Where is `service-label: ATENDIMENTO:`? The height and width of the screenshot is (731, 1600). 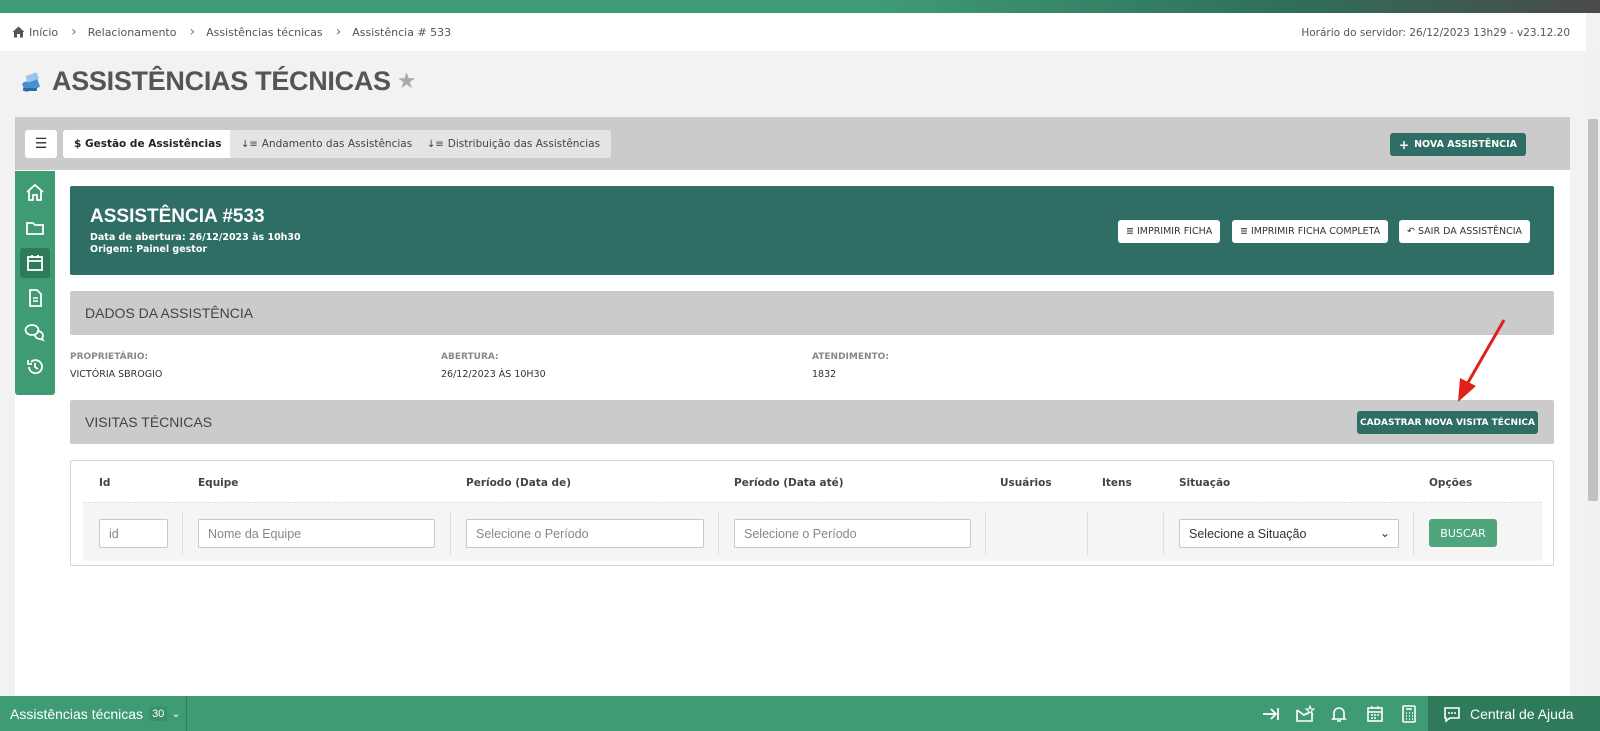
service-label: ATENDIMENTO: is located at coordinates (850, 357).